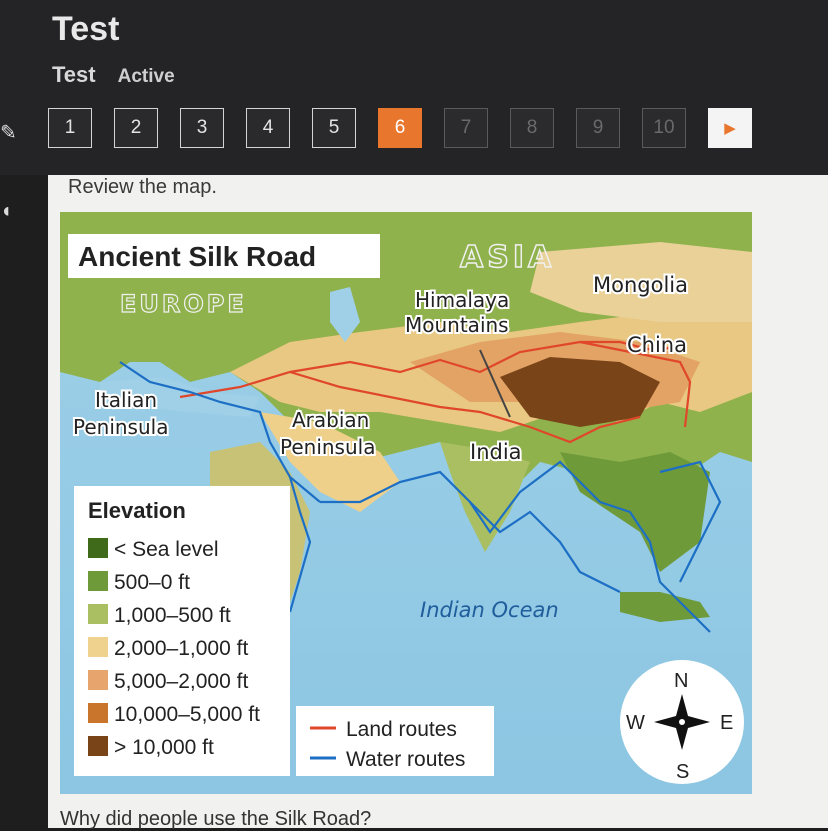  What do you see at coordinates (137, 510) in the screenshot?
I see `legend-title: Elevation` at bounding box center [137, 510].